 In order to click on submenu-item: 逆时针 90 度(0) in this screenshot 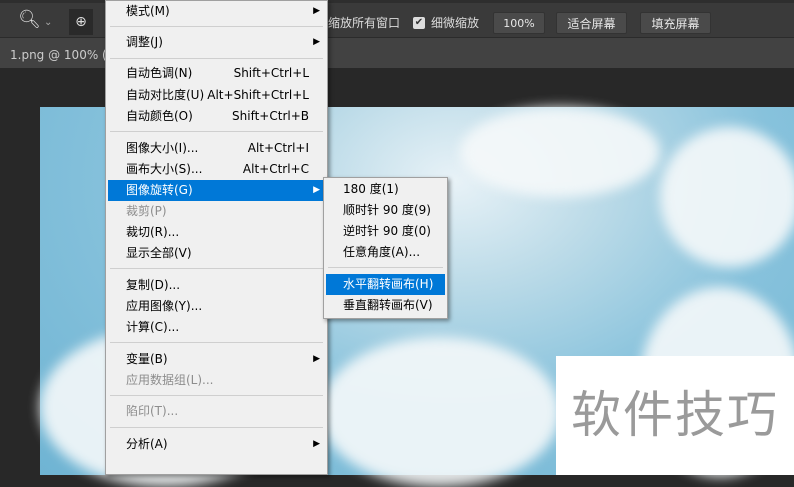, I will do `click(385, 231)`.